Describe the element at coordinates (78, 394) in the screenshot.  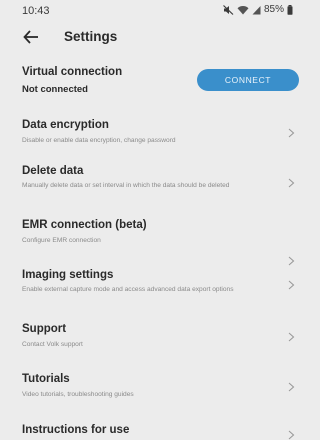
I see `settings-item-description: Video tutorials, troubleshooting guides` at that location.